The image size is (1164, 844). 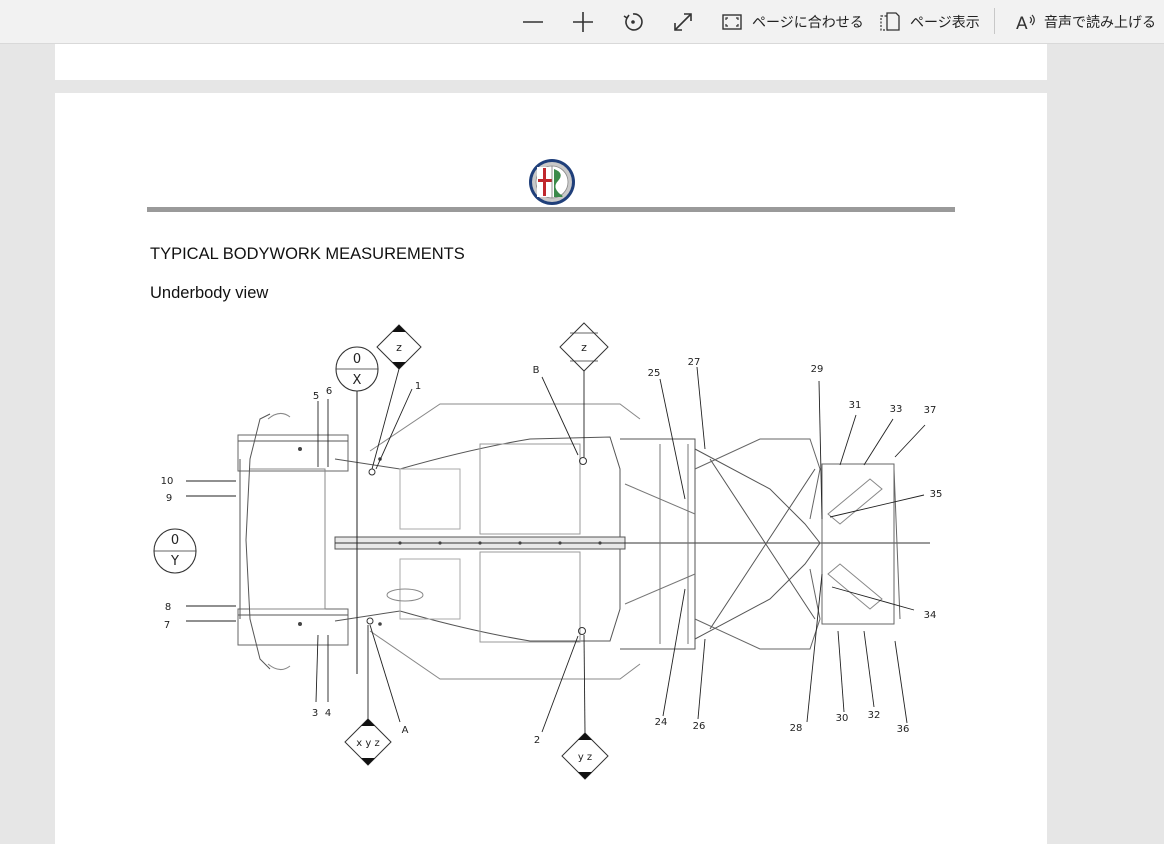 I want to click on callout-31: 31, so click(x=855, y=405).